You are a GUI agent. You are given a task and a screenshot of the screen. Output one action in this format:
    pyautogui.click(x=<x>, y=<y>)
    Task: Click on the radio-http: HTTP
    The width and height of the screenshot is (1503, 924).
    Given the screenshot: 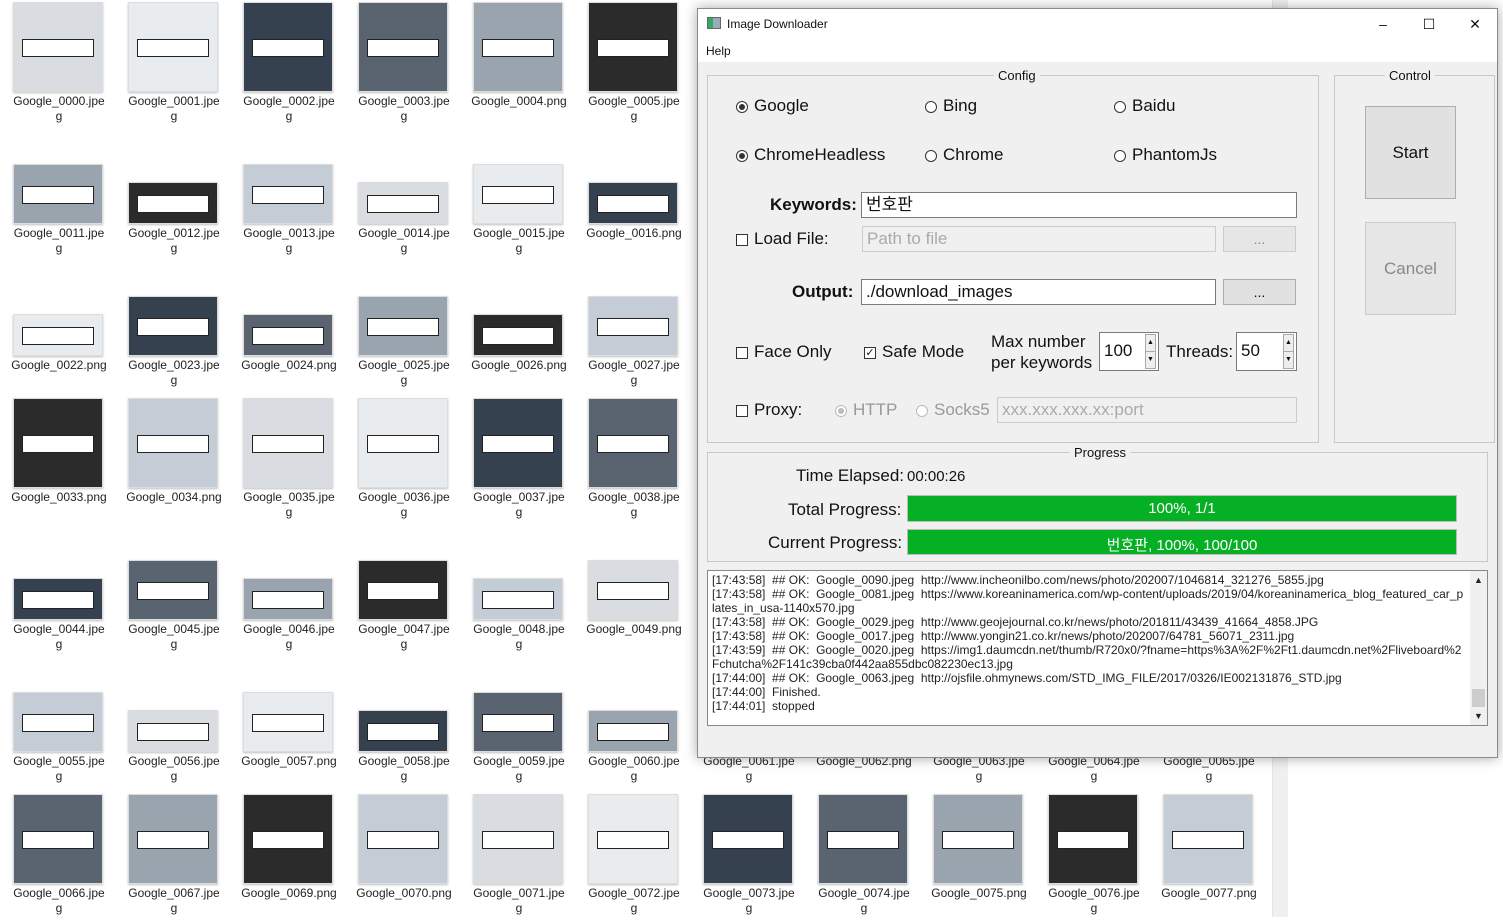 What is the action you would take?
    pyautogui.click(x=866, y=410)
    